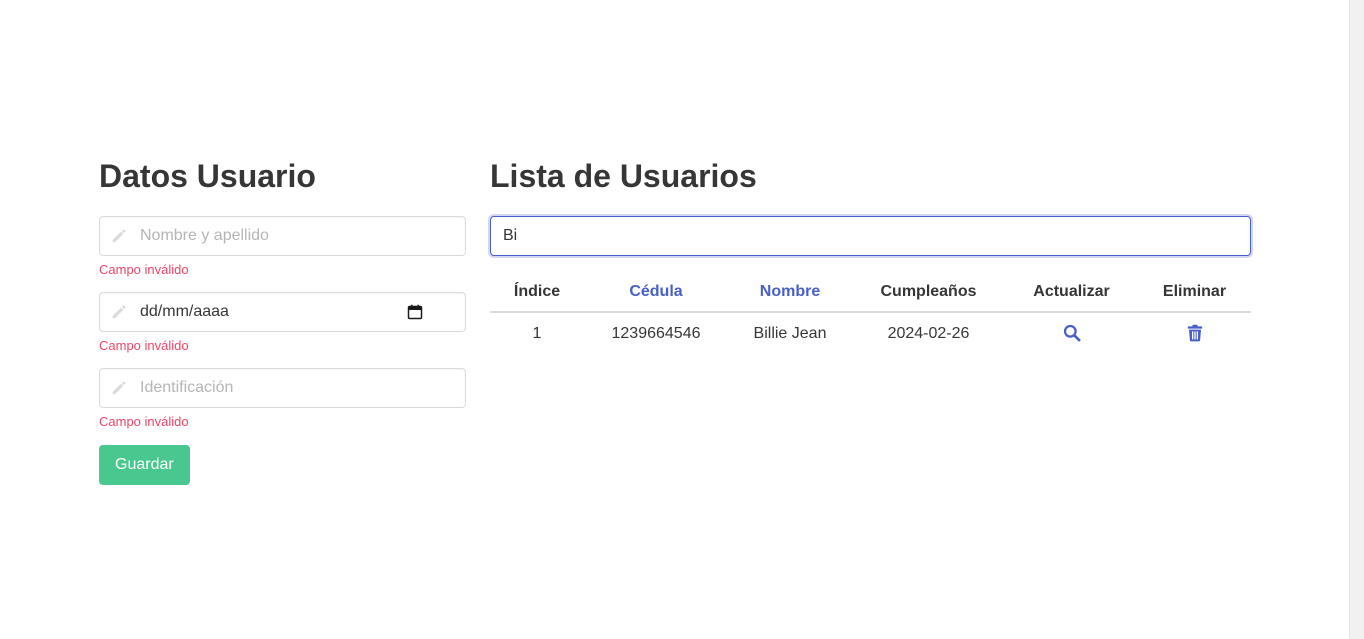 The height and width of the screenshot is (639, 1364). What do you see at coordinates (870, 333) in the screenshot?
I see `table-row: 1 1239664546 Billie Jean 2024-02-26` at bounding box center [870, 333].